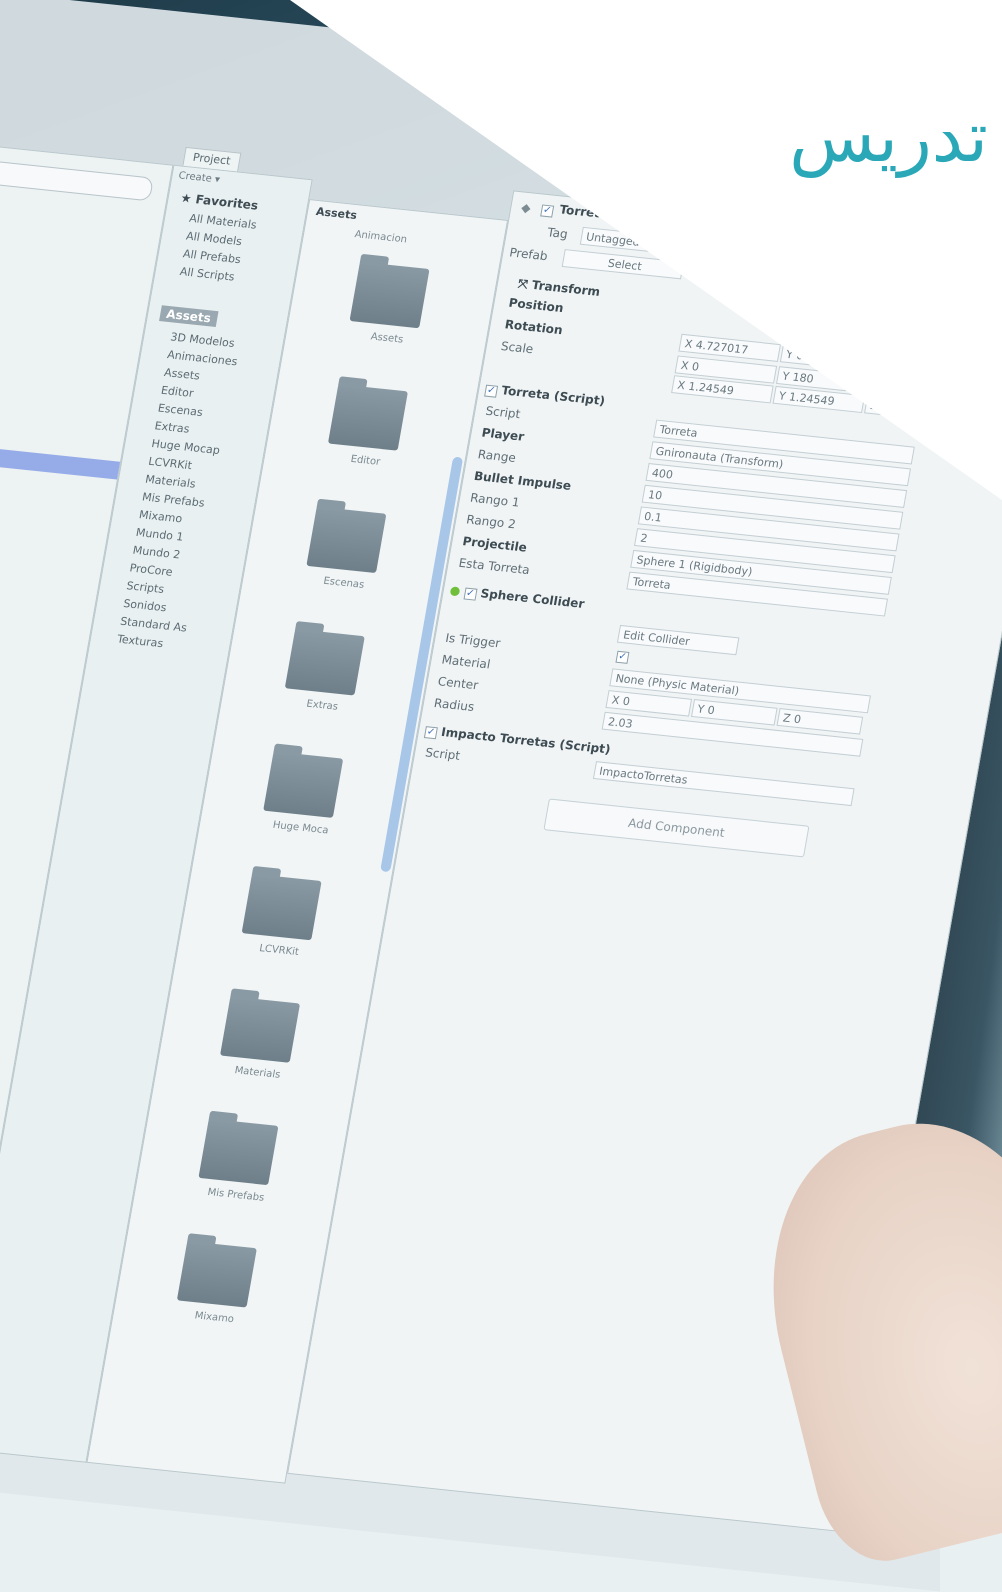 The image size is (1002, 1592). Describe the element at coordinates (458, 683) in the screenshot. I see `center-label: Center` at that location.